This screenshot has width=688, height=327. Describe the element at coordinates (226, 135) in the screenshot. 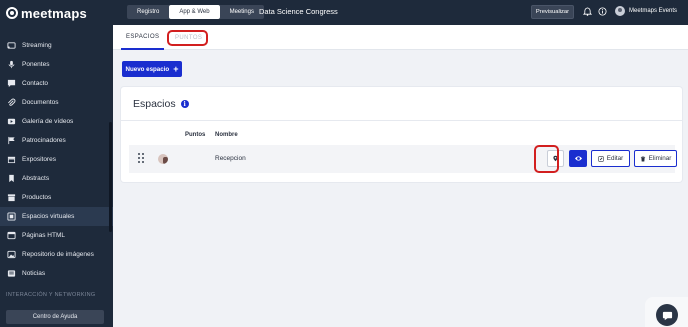

I see `column-header-nombre: Nombre` at that location.